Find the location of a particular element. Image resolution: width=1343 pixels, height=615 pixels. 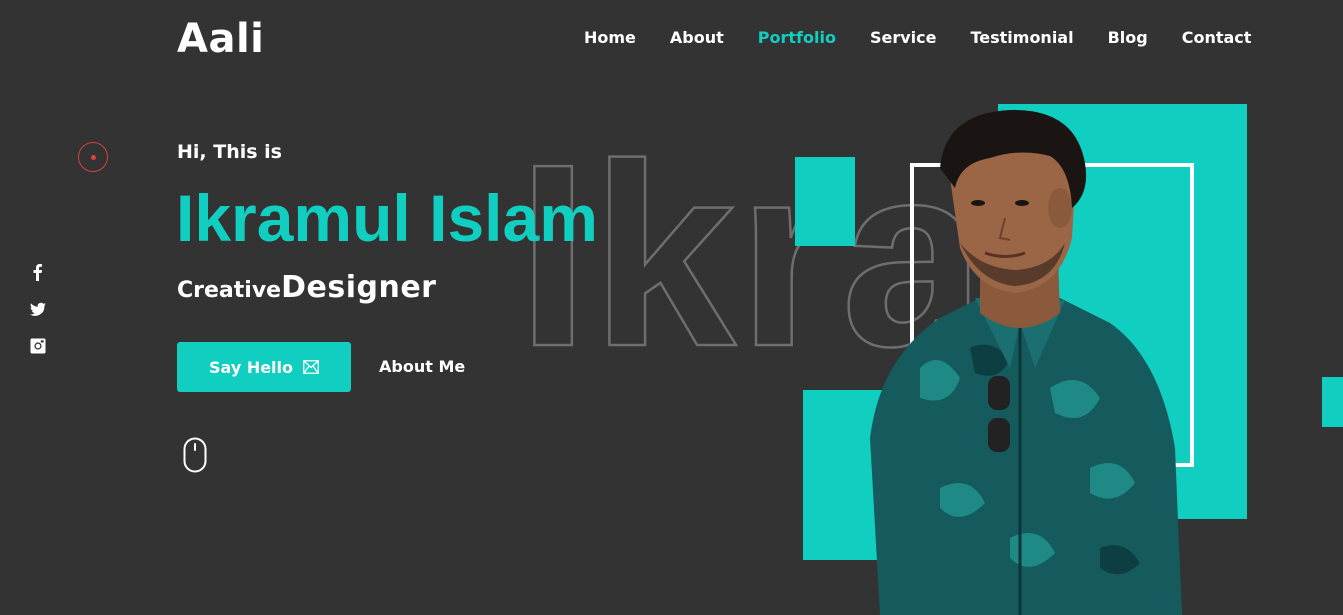

say-hello-label: Say Hello is located at coordinates (251, 367).